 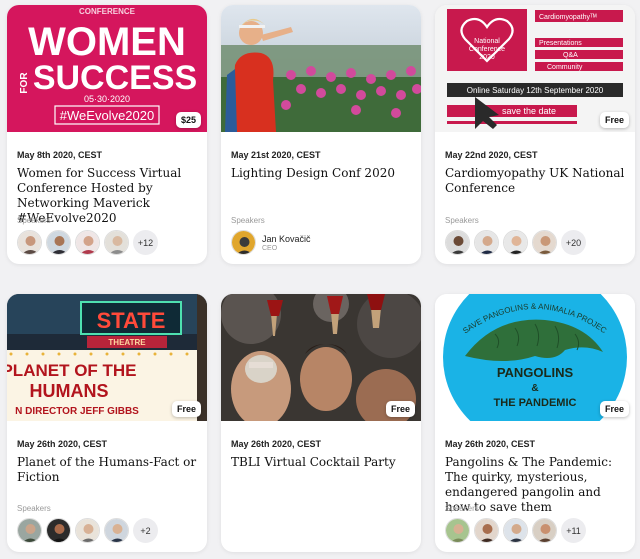 I want to click on event-date: May 21st 2020, CEST, so click(x=276, y=155).